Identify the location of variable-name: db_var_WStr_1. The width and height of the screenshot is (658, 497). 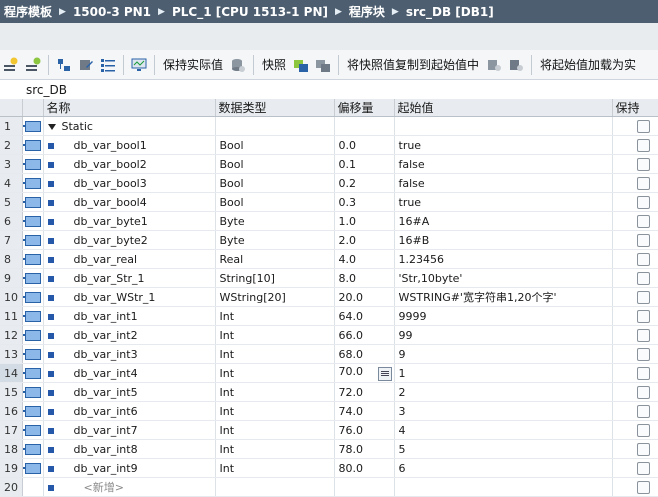
(105, 297).